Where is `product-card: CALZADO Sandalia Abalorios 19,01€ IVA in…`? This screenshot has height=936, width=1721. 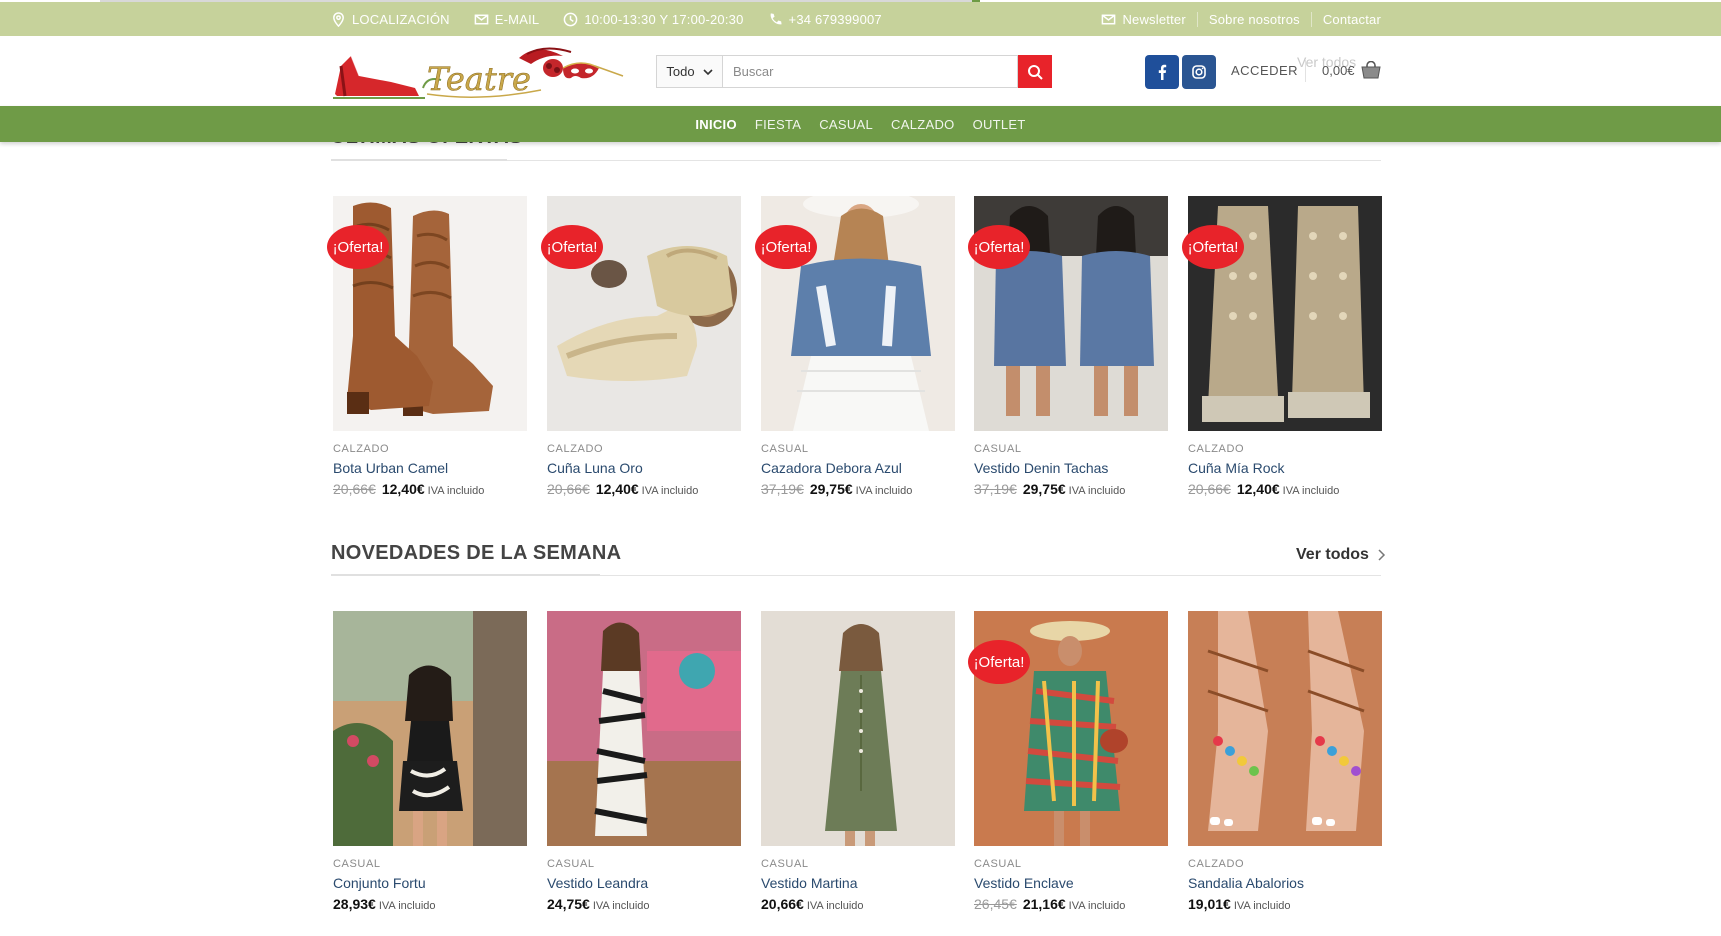 product-card: CALZADO Sandalia Abalorios 19,01€ IVA in… is located at coordinates (1285, 761).